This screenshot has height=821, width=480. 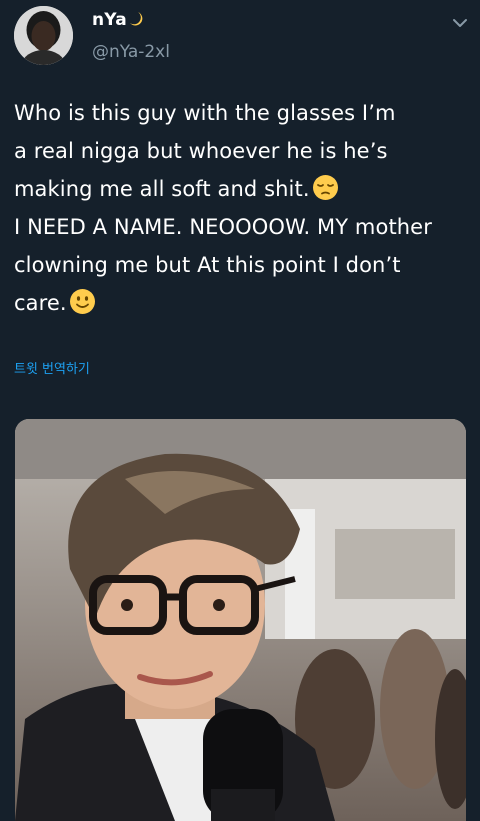 I want to click on crescent-moon-icon, so click(x=136, y=19).